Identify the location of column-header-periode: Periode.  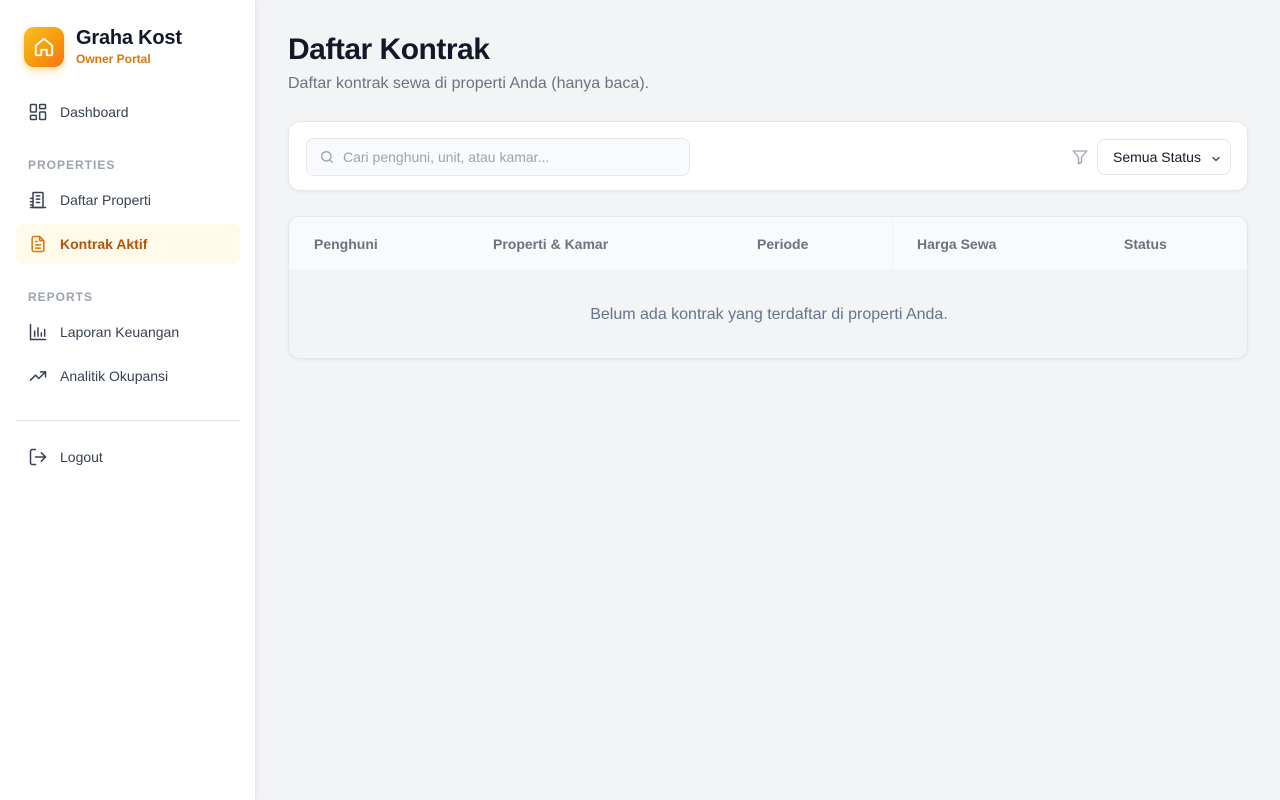
(782, 244).